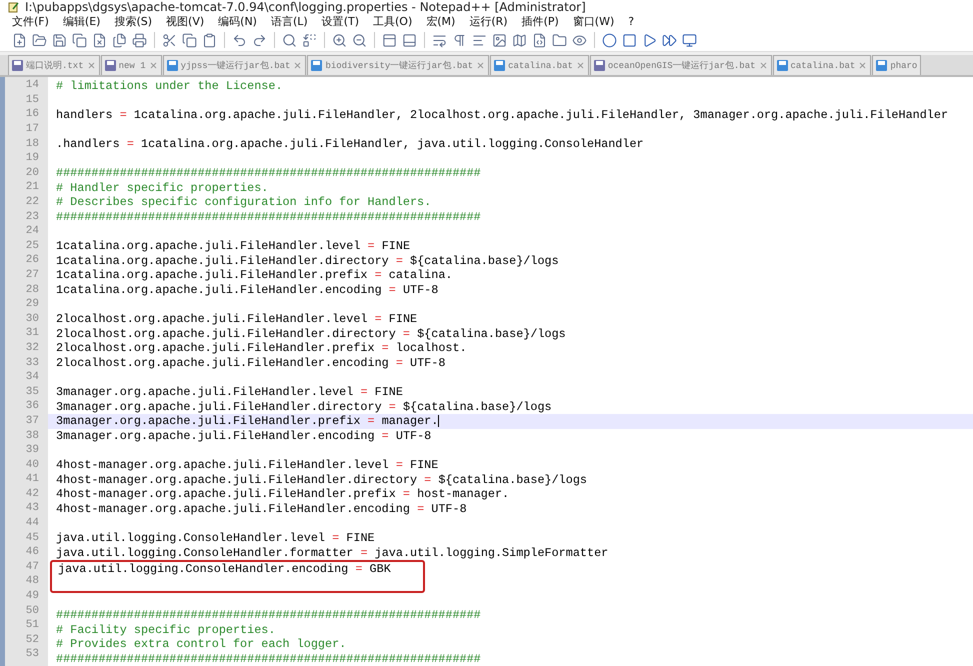 This screenshot has height=666, width=973. What do you see at coordinates (32, 508) in the screenshot?
I see `line-number: 43` at bounding box center [32, 508].